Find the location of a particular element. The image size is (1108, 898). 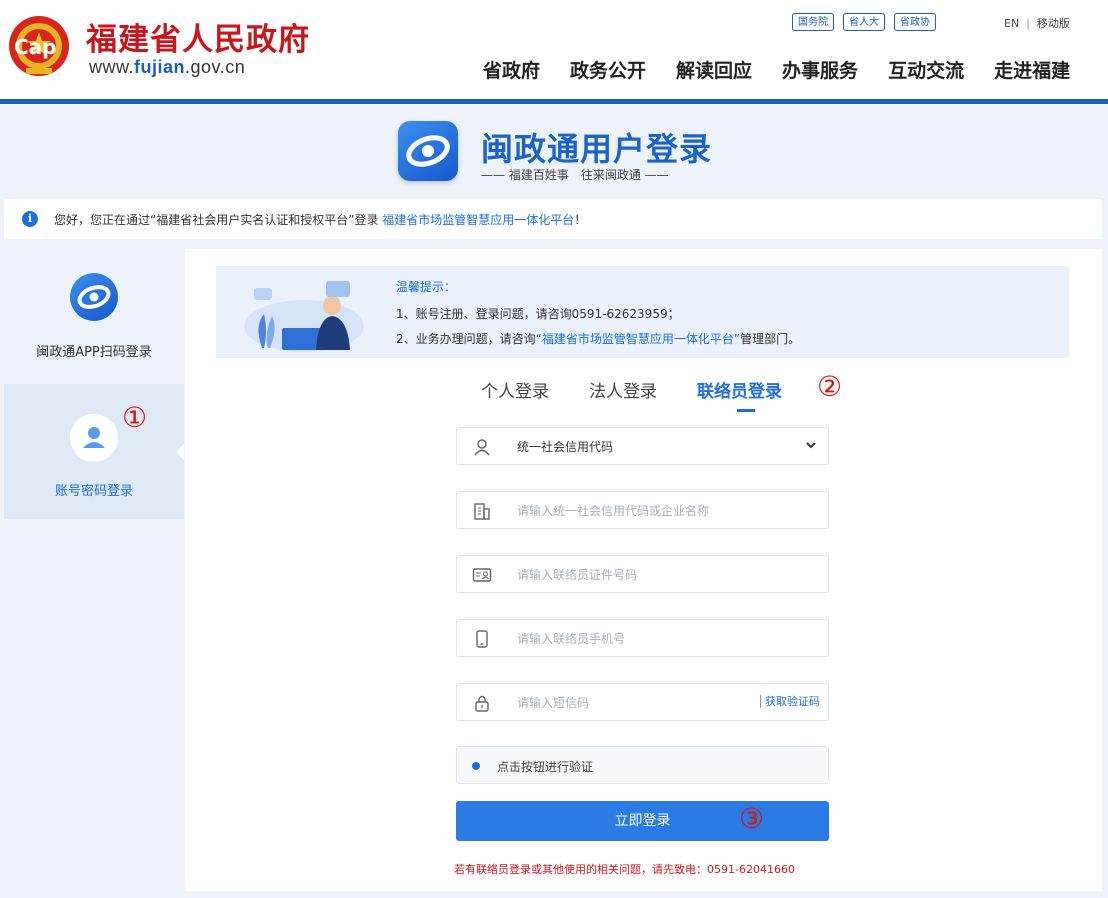

slider-verify-button: 点击按钮进行验证 is located at coordinates (642, 765).